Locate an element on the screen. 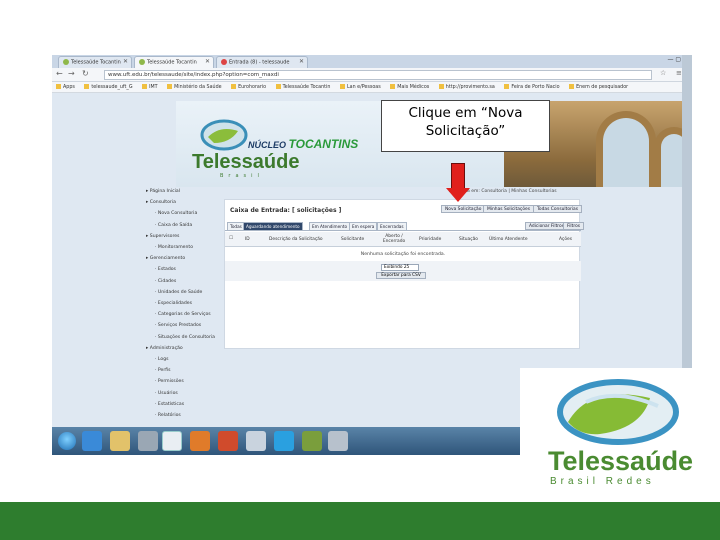  column-header: Prioridade is located at coordinates (430, 239).